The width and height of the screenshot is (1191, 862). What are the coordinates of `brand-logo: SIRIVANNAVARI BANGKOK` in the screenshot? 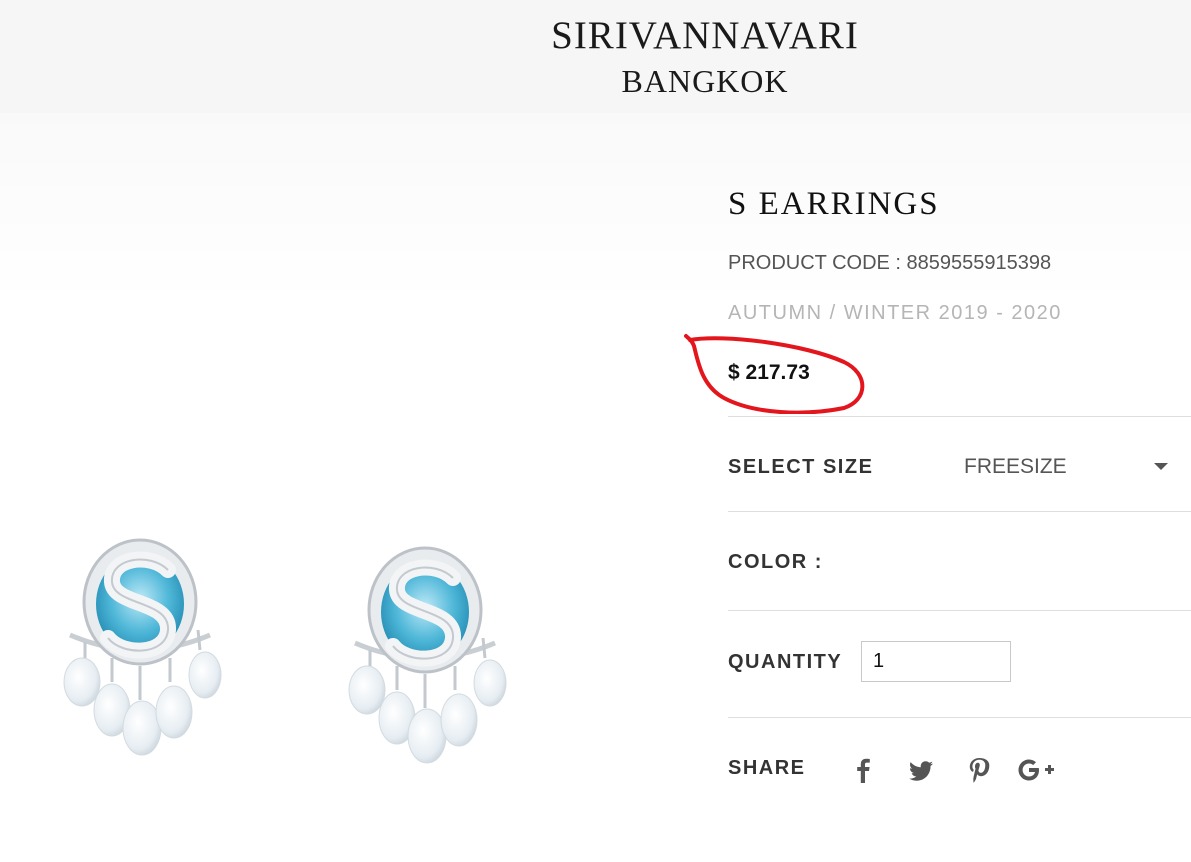 It's located at (705, 57).